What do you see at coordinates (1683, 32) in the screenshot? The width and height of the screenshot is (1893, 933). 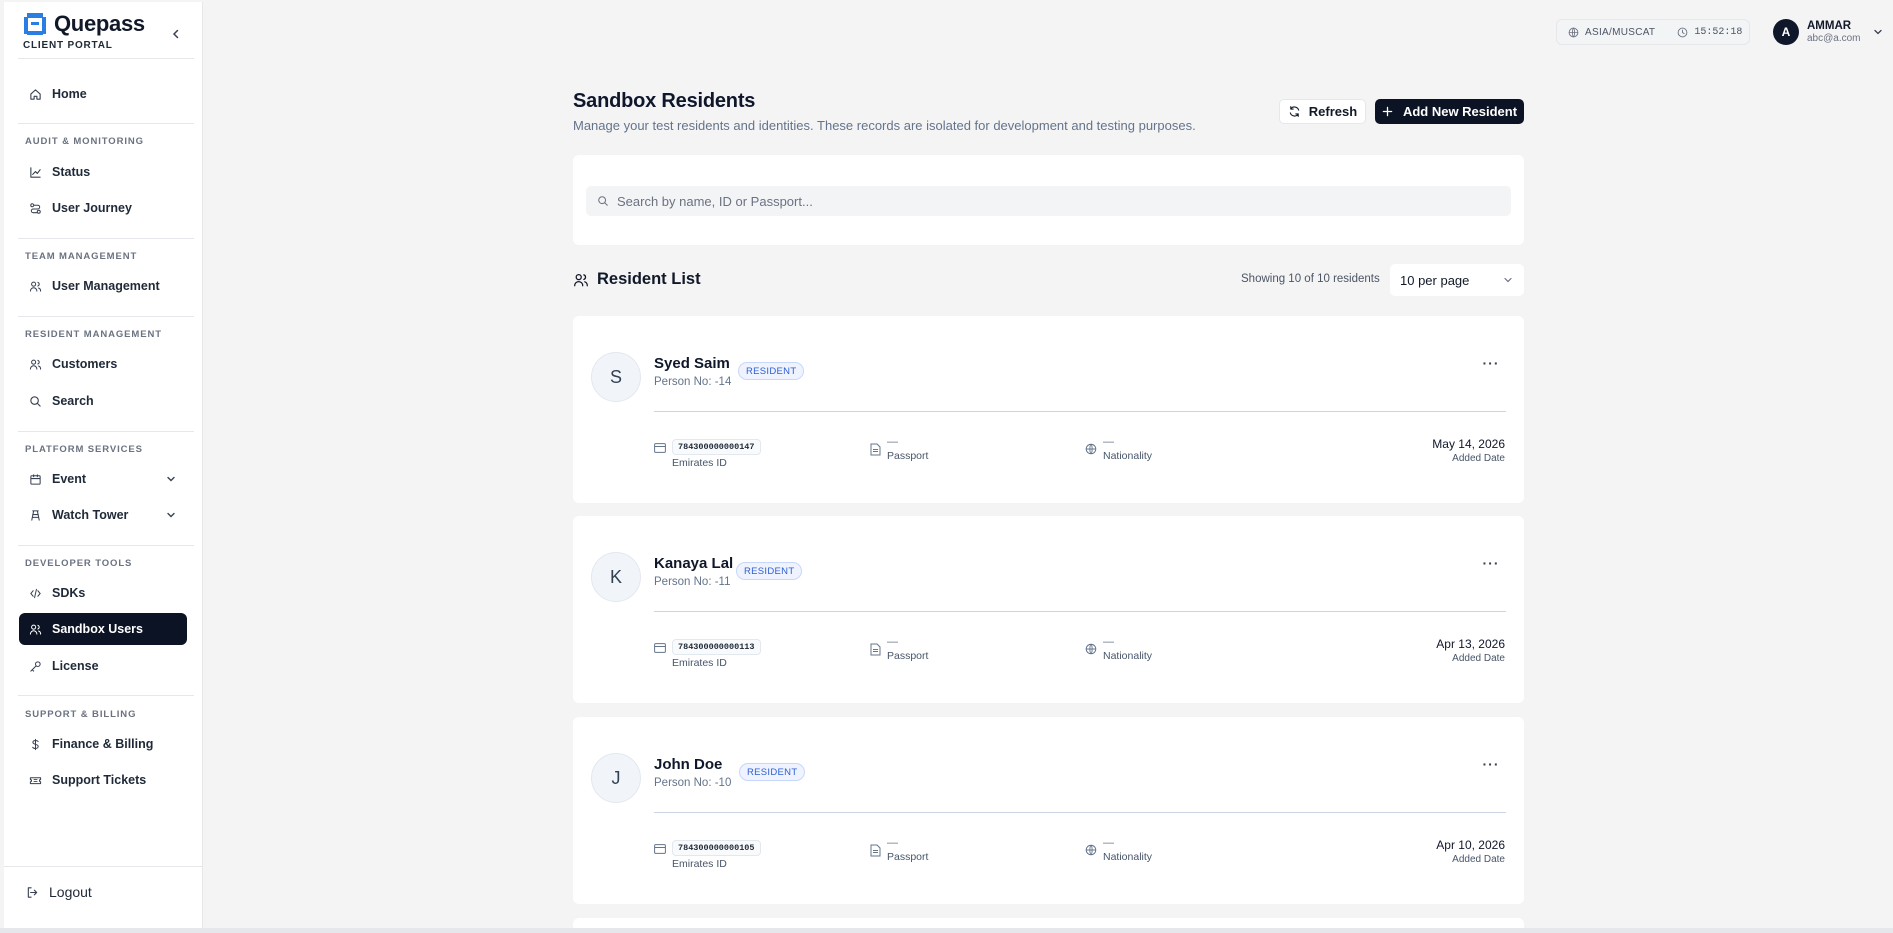 I see `clock-icon` at bounding box center [1683, 32].